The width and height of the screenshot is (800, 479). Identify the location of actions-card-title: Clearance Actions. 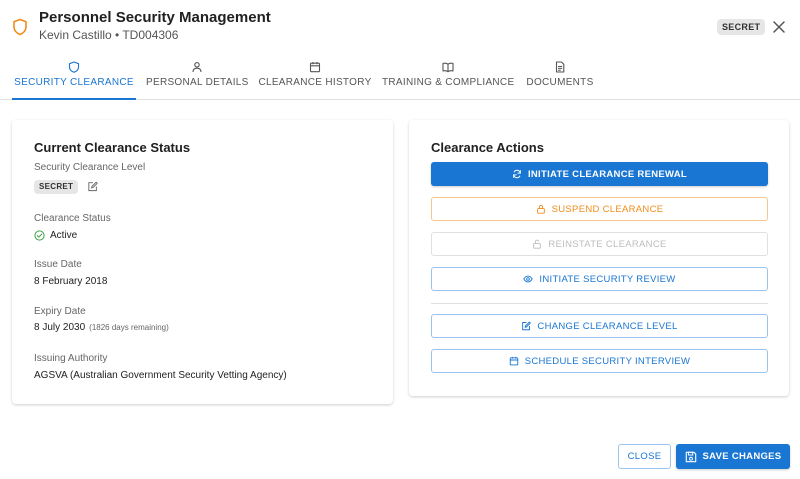
(487, 147).